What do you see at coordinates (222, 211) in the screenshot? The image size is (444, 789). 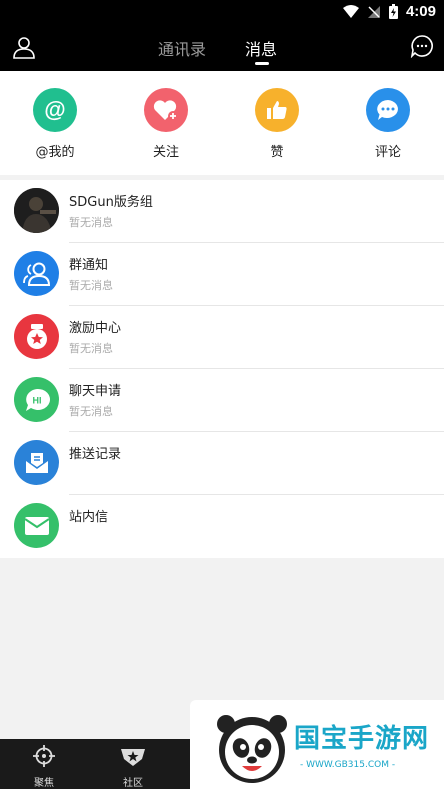 I see `list-item-sdgun-group: SDGun版务组 暂无消息` at bounding box center [222, 211].